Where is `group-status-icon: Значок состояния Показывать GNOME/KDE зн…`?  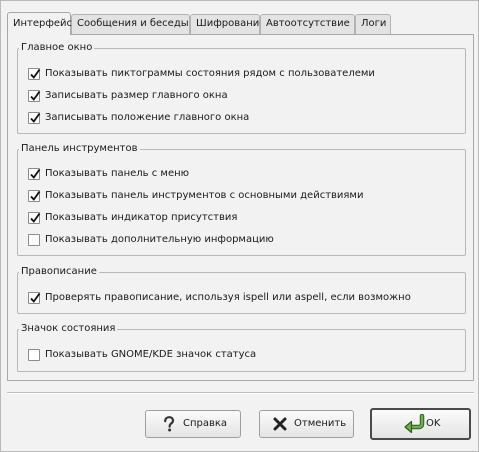 group-status-icon: Значок состояния Показывать GNOME/KDE зн… is located at coordinates (241, 347).